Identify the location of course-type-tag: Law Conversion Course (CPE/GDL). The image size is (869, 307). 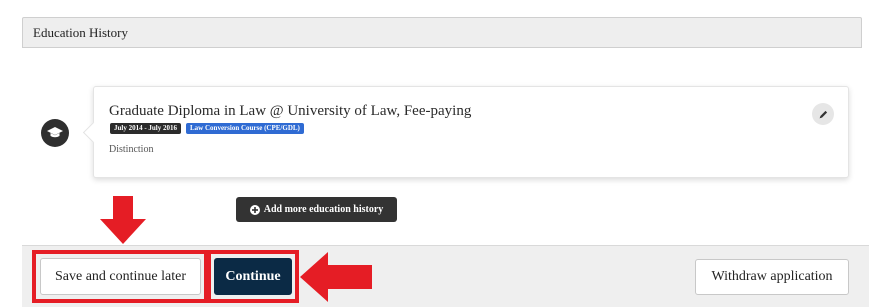
(245, 128).